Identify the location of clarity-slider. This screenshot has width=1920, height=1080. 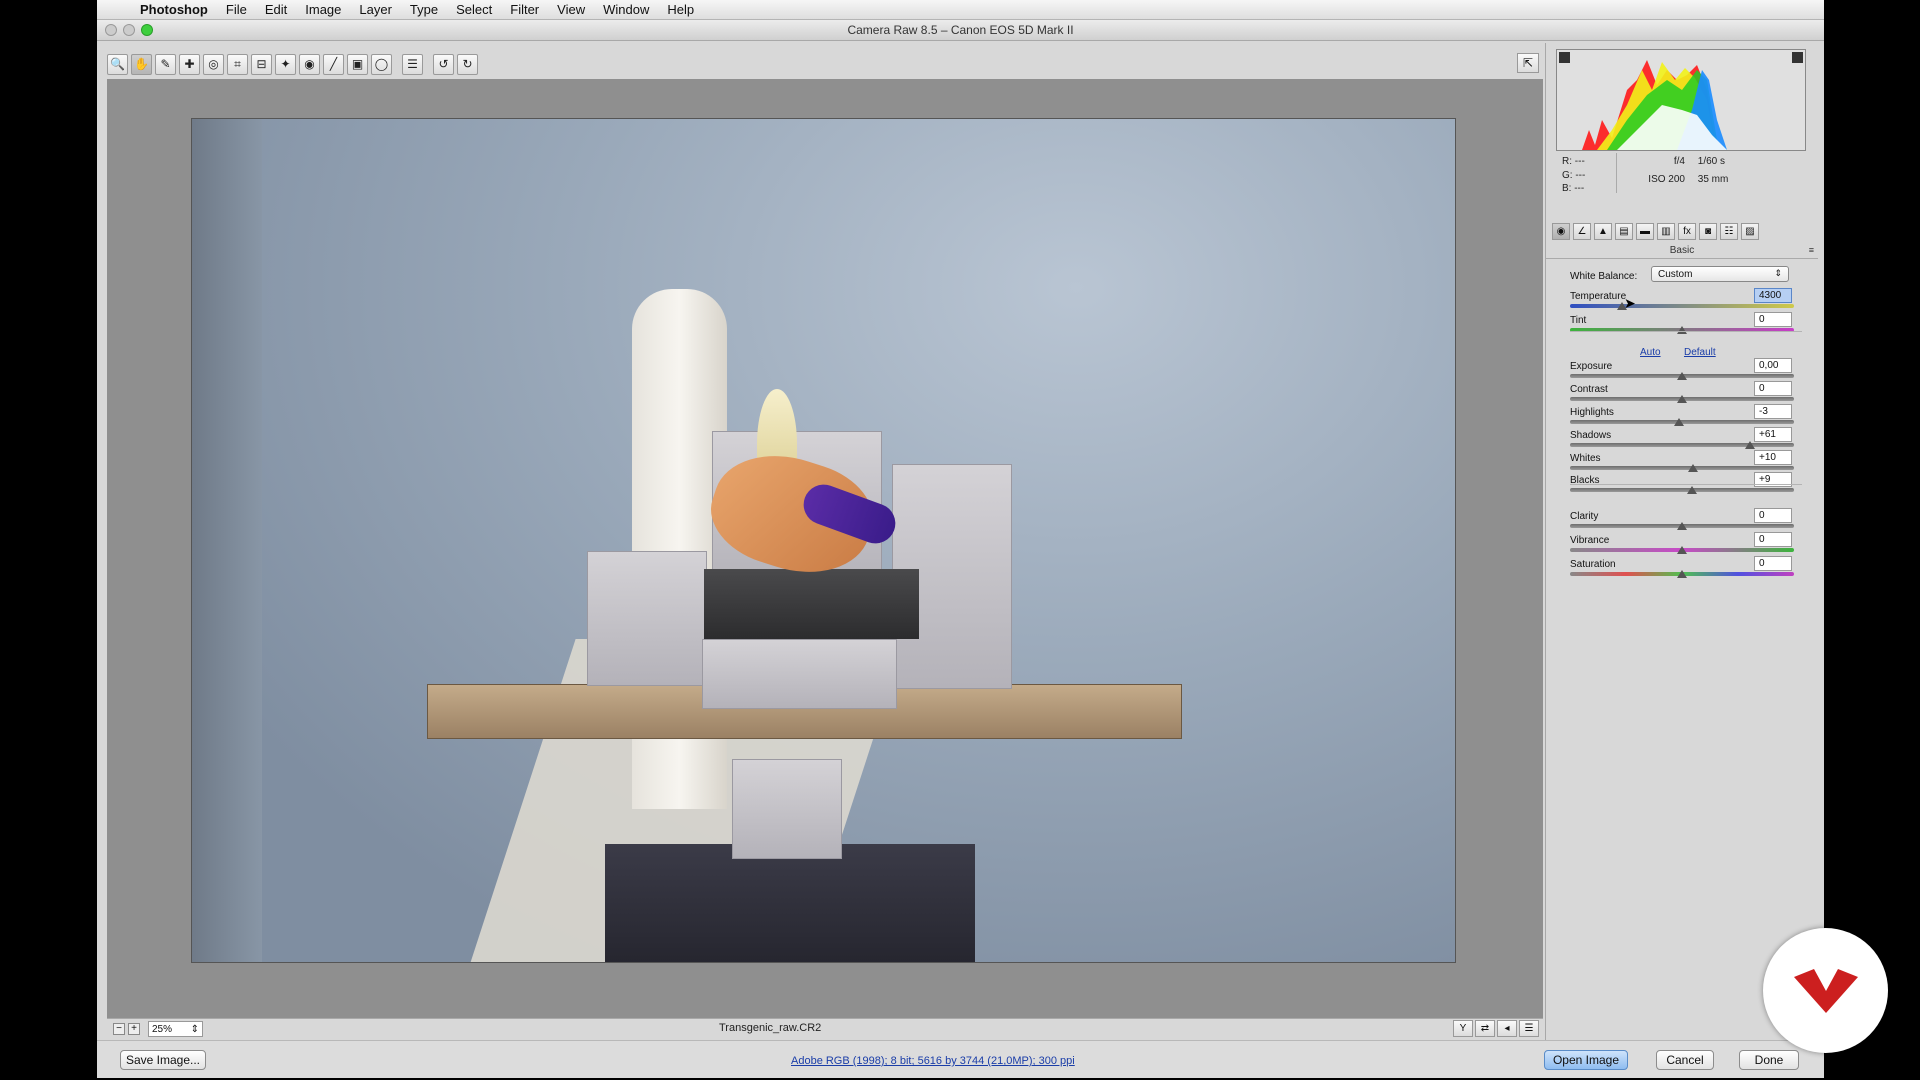
(1682, 525).